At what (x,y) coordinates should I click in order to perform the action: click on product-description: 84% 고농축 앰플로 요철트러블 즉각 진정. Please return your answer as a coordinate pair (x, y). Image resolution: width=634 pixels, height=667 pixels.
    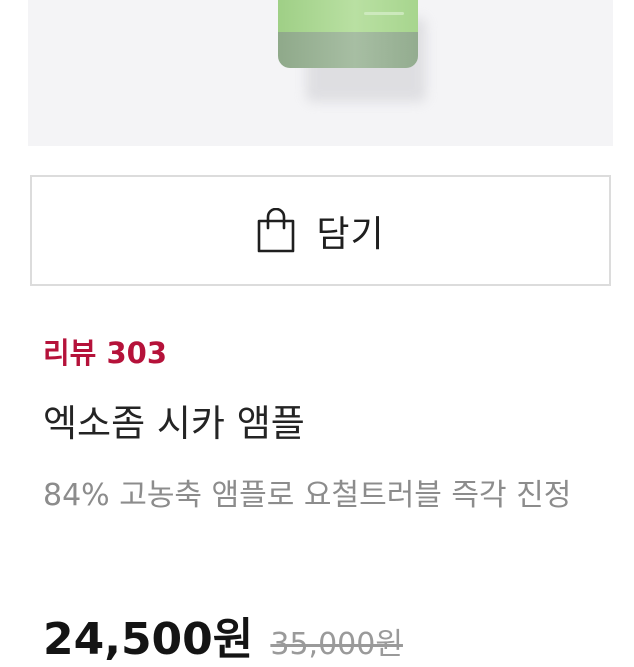
    Looking at the image, I should click on (307, 495).